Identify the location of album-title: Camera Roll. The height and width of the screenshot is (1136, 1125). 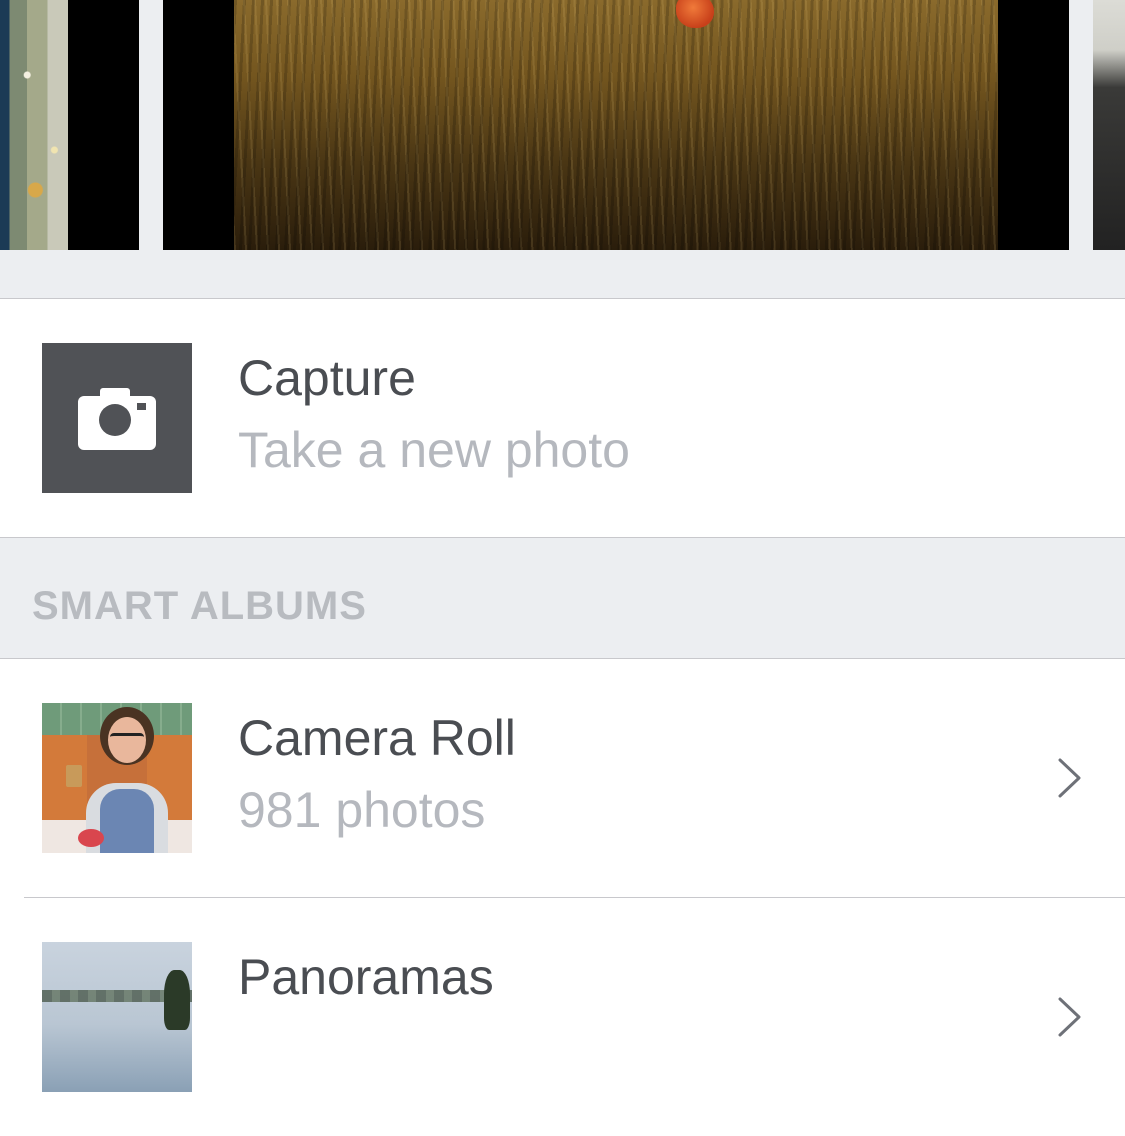
(377, 738).